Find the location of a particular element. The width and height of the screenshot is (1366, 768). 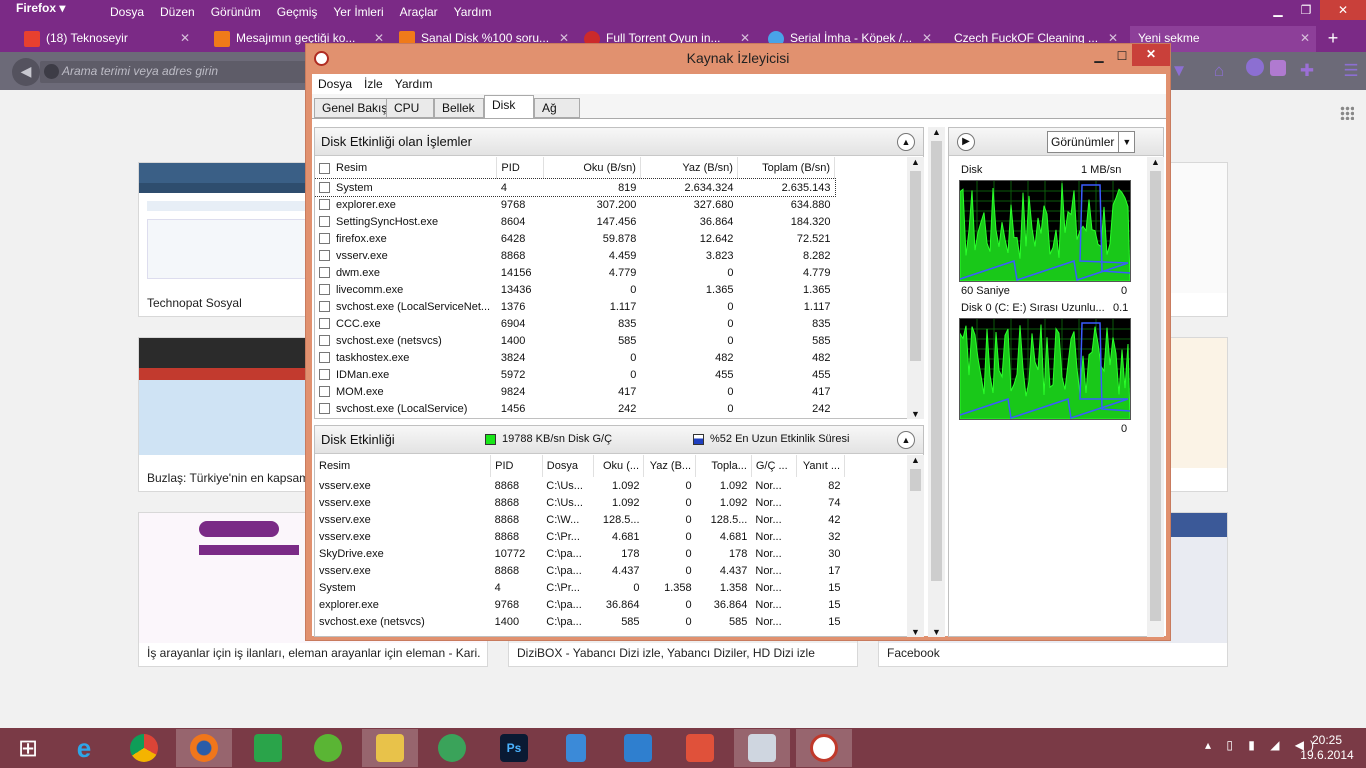

taskbar-download-manager is located at coordinates (452, 748).